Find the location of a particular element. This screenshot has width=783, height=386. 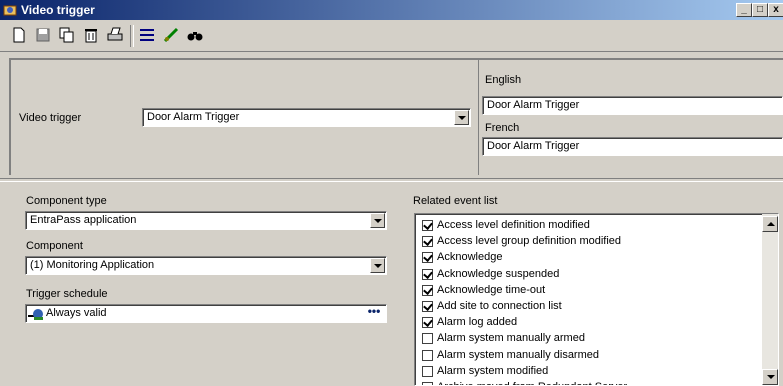

link-icon is located at coordinates (171, 35).